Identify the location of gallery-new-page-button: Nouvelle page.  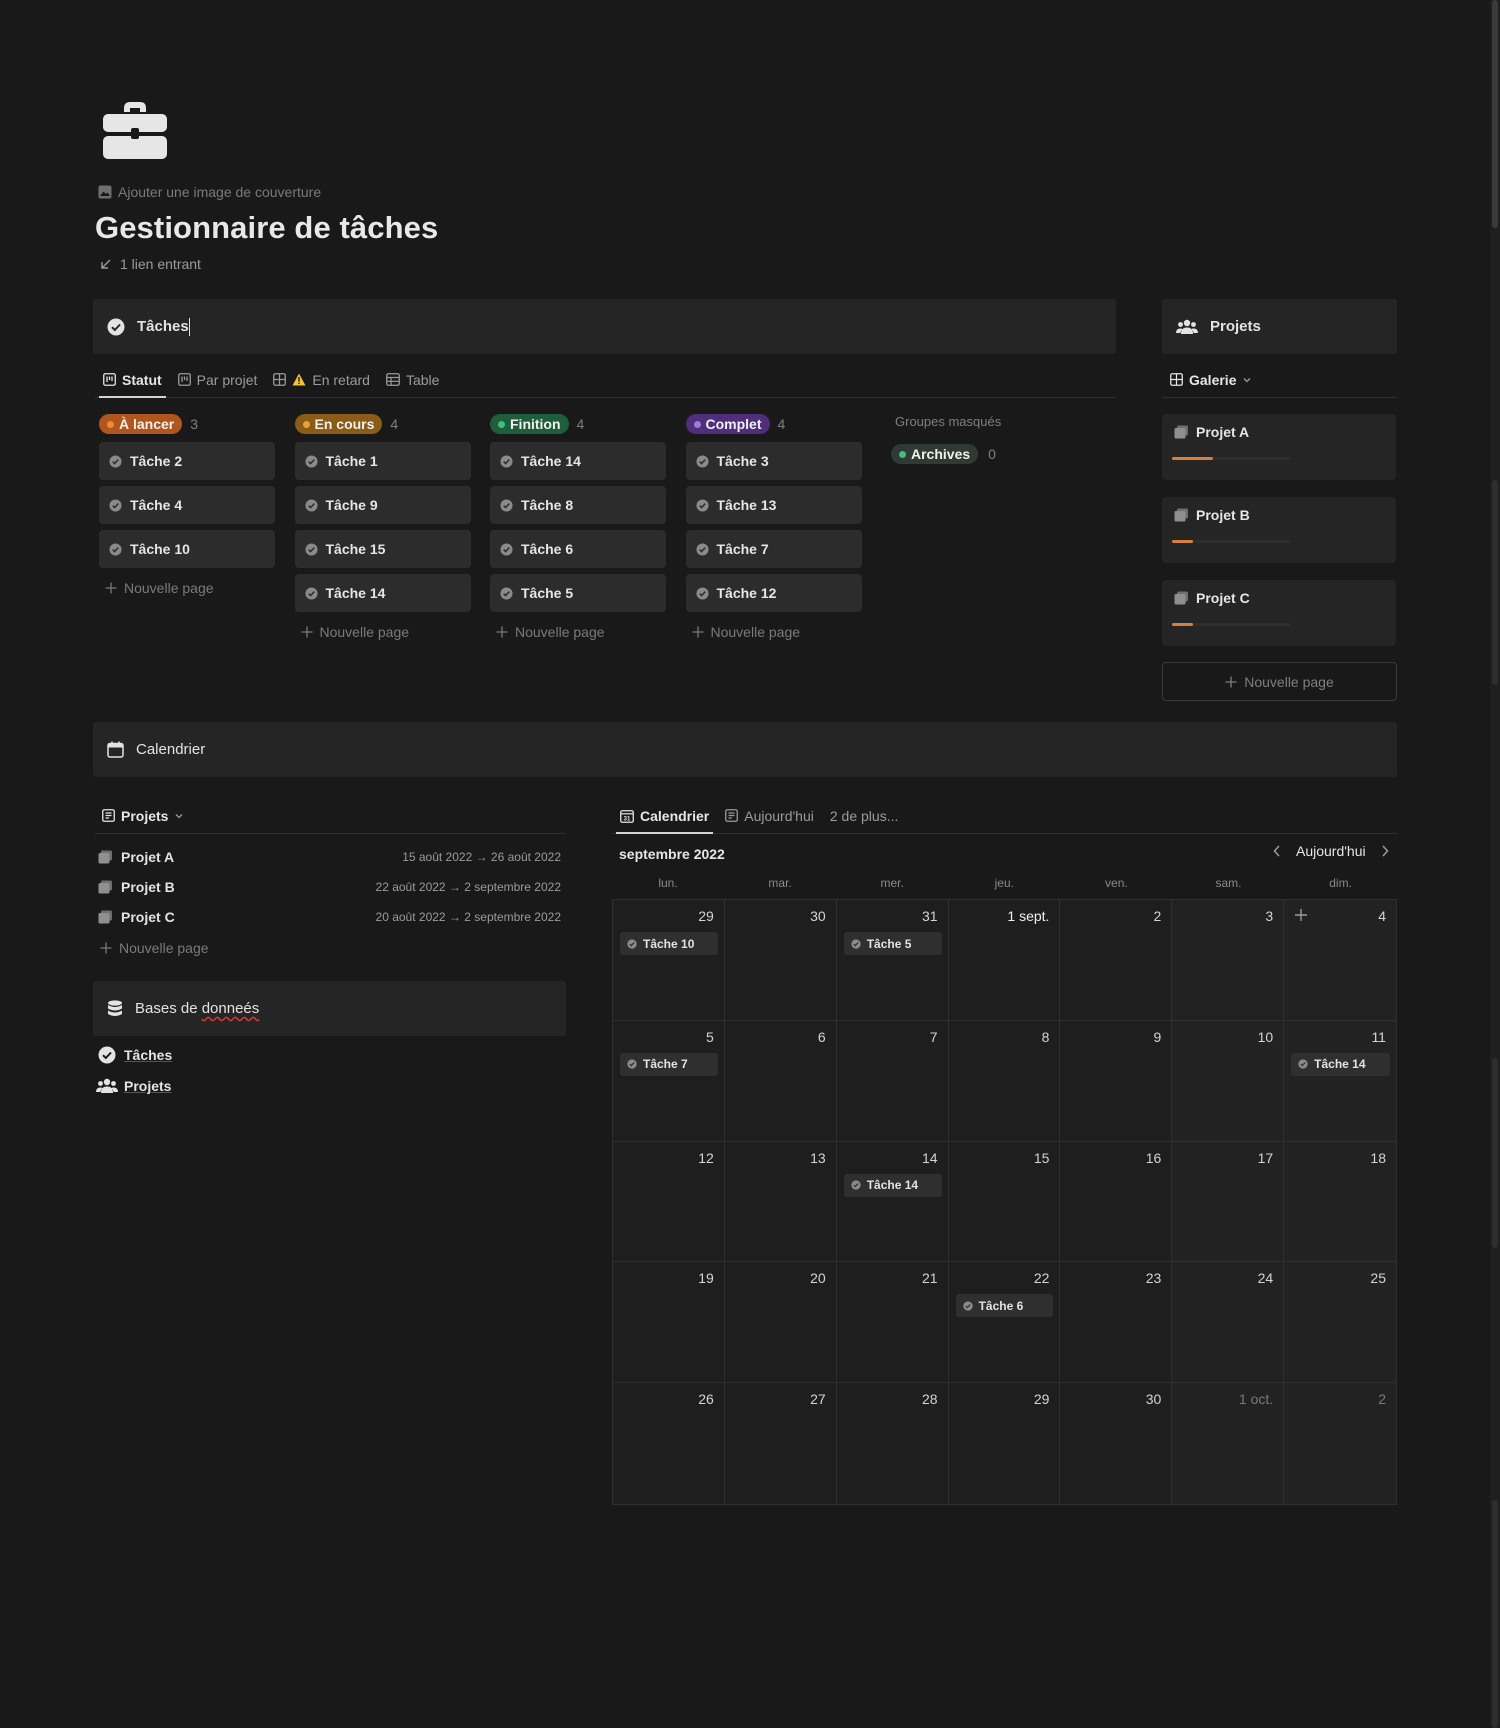
(1279, 681).